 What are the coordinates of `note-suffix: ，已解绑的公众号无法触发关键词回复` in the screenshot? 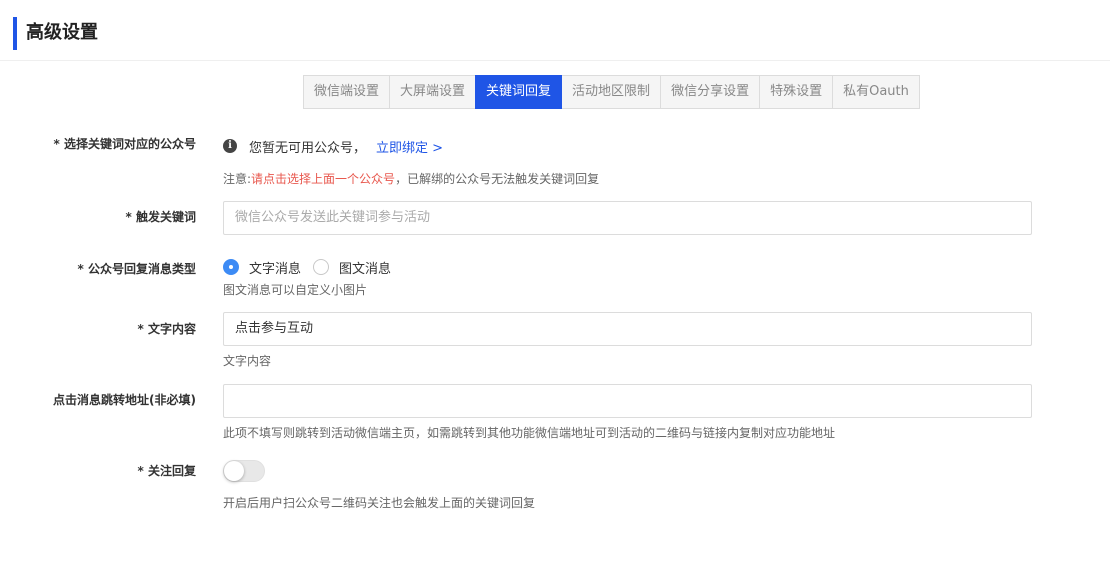 It's located at (497, 179).